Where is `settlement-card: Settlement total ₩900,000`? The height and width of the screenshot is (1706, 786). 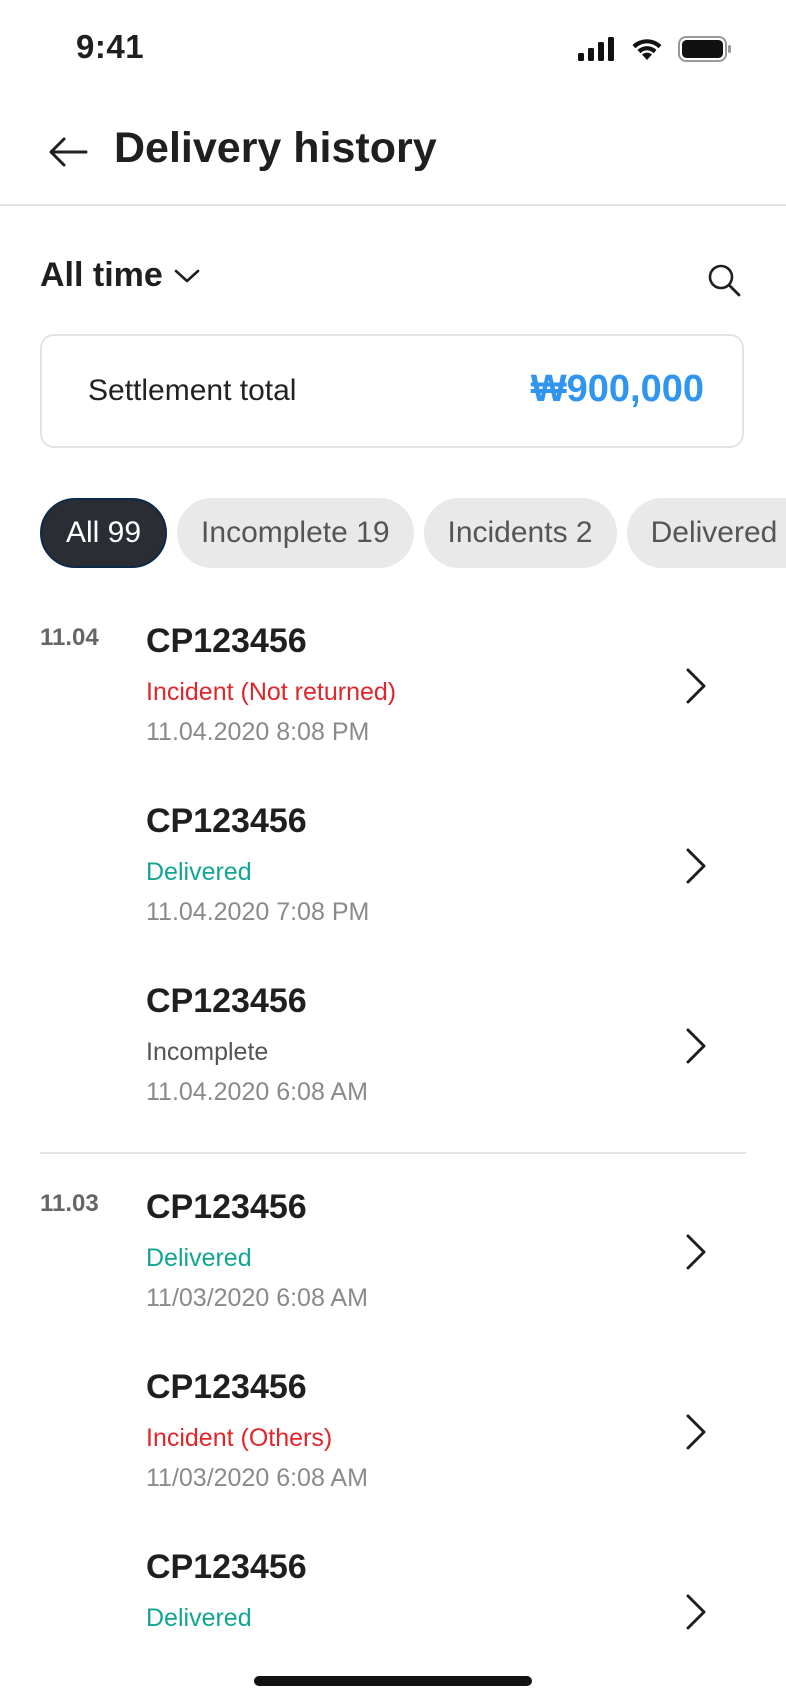 settlement-card: Settlement total ₩900,000 is located at coordinates (392, 391).